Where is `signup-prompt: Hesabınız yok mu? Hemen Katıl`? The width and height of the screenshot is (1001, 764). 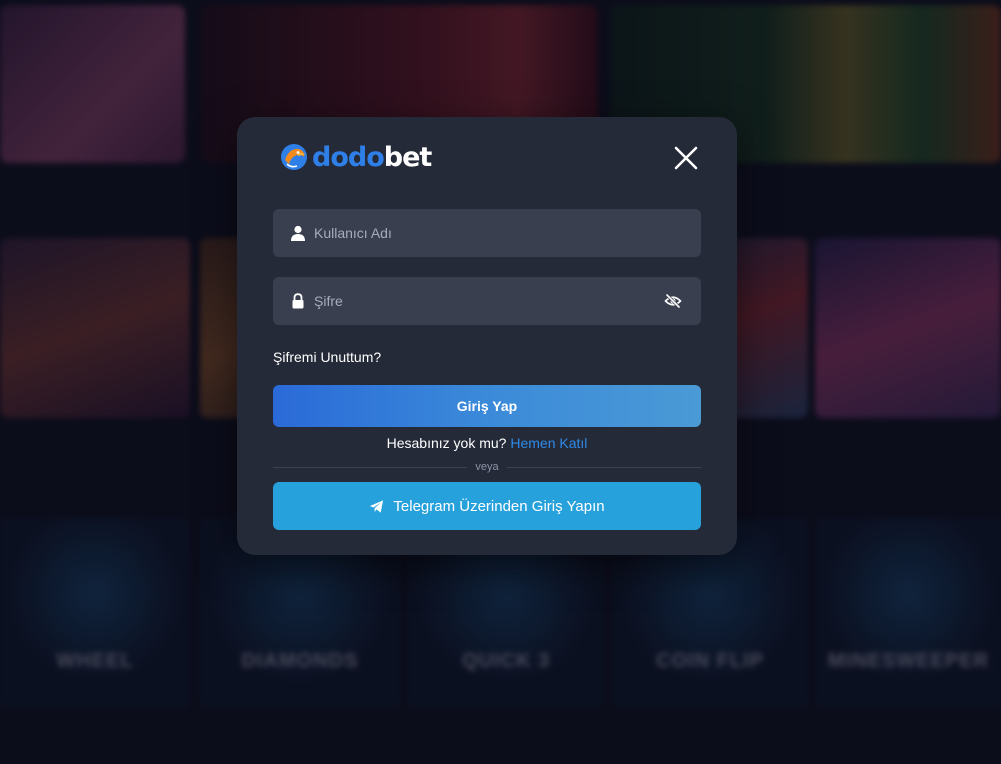
signup-prompt: Hesabınız yok mu? Hemen Katıl is located at coordinates (487, 443).